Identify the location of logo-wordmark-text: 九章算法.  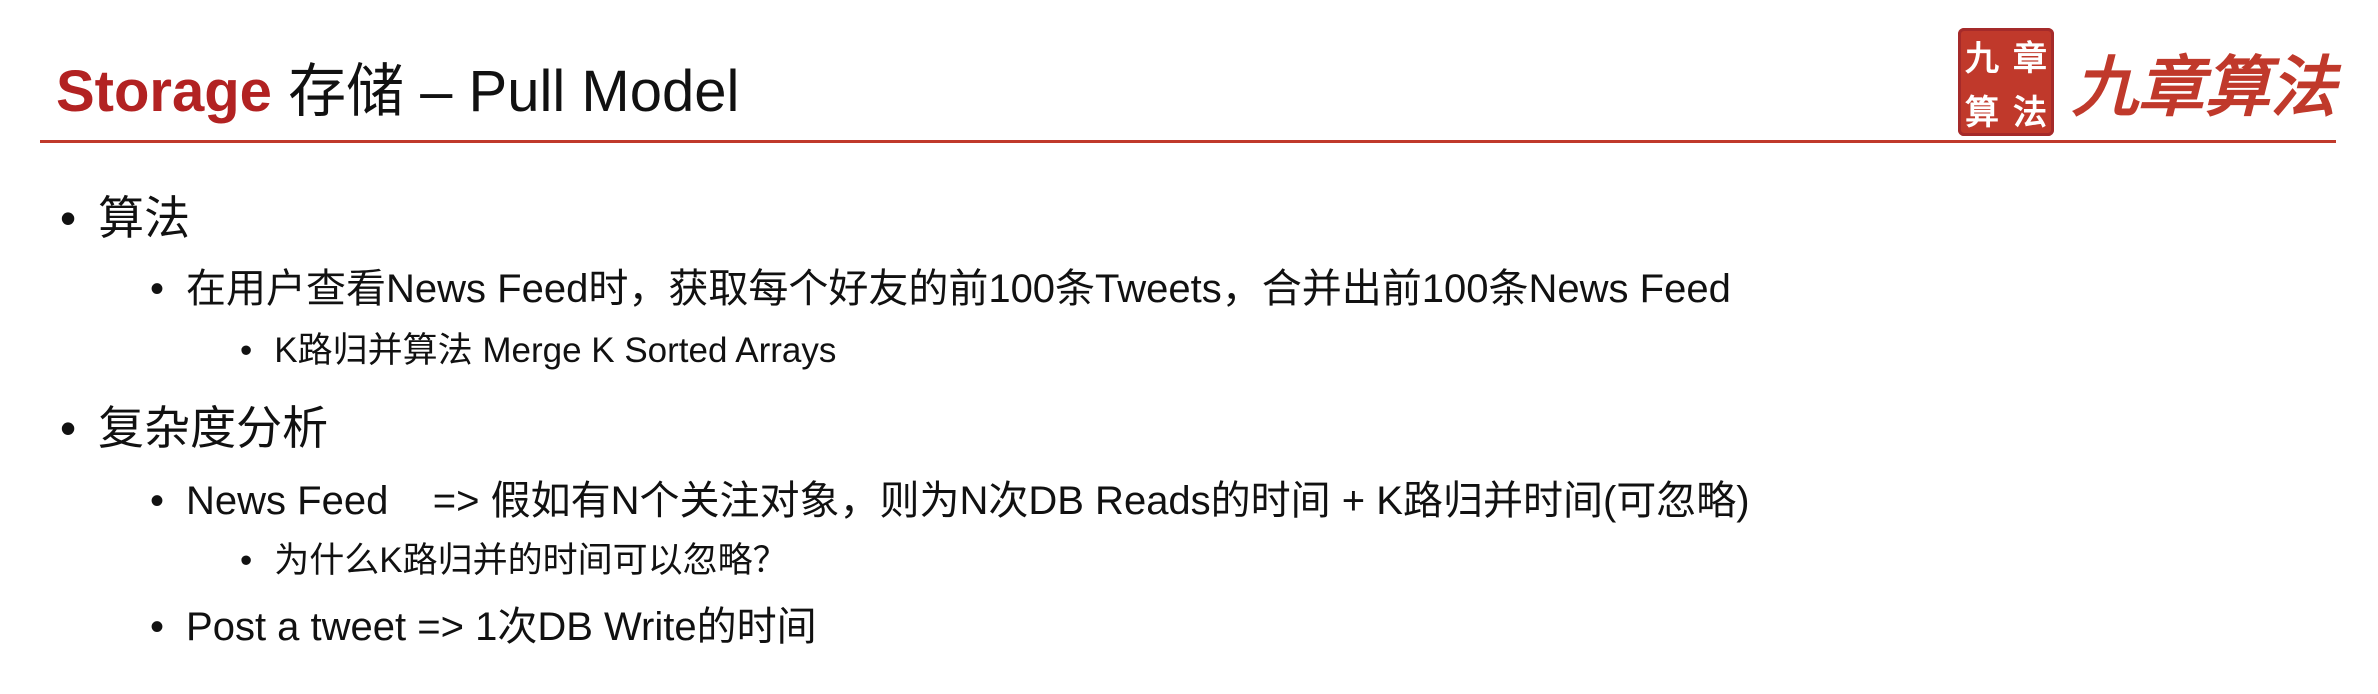
(2204, 87).